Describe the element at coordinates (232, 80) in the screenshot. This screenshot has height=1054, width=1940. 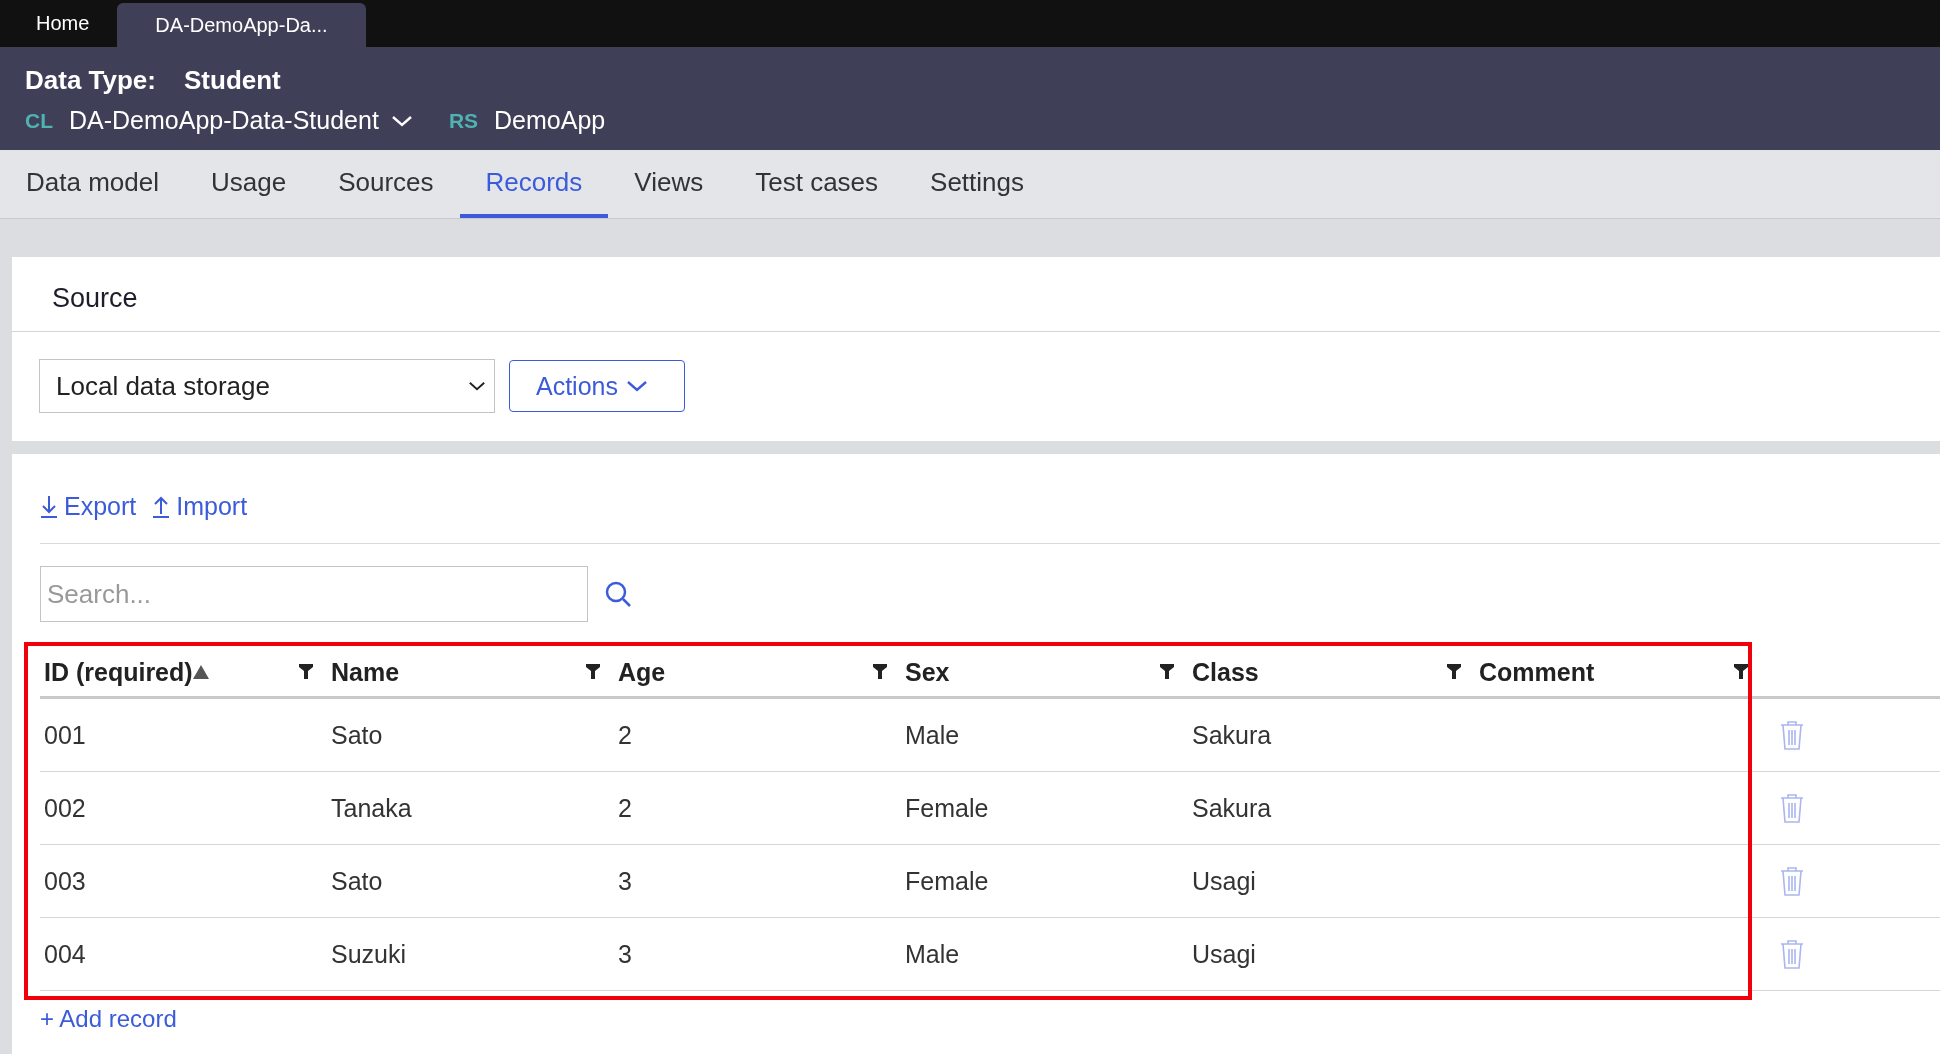
I see `data-type-name: Student` at that location.